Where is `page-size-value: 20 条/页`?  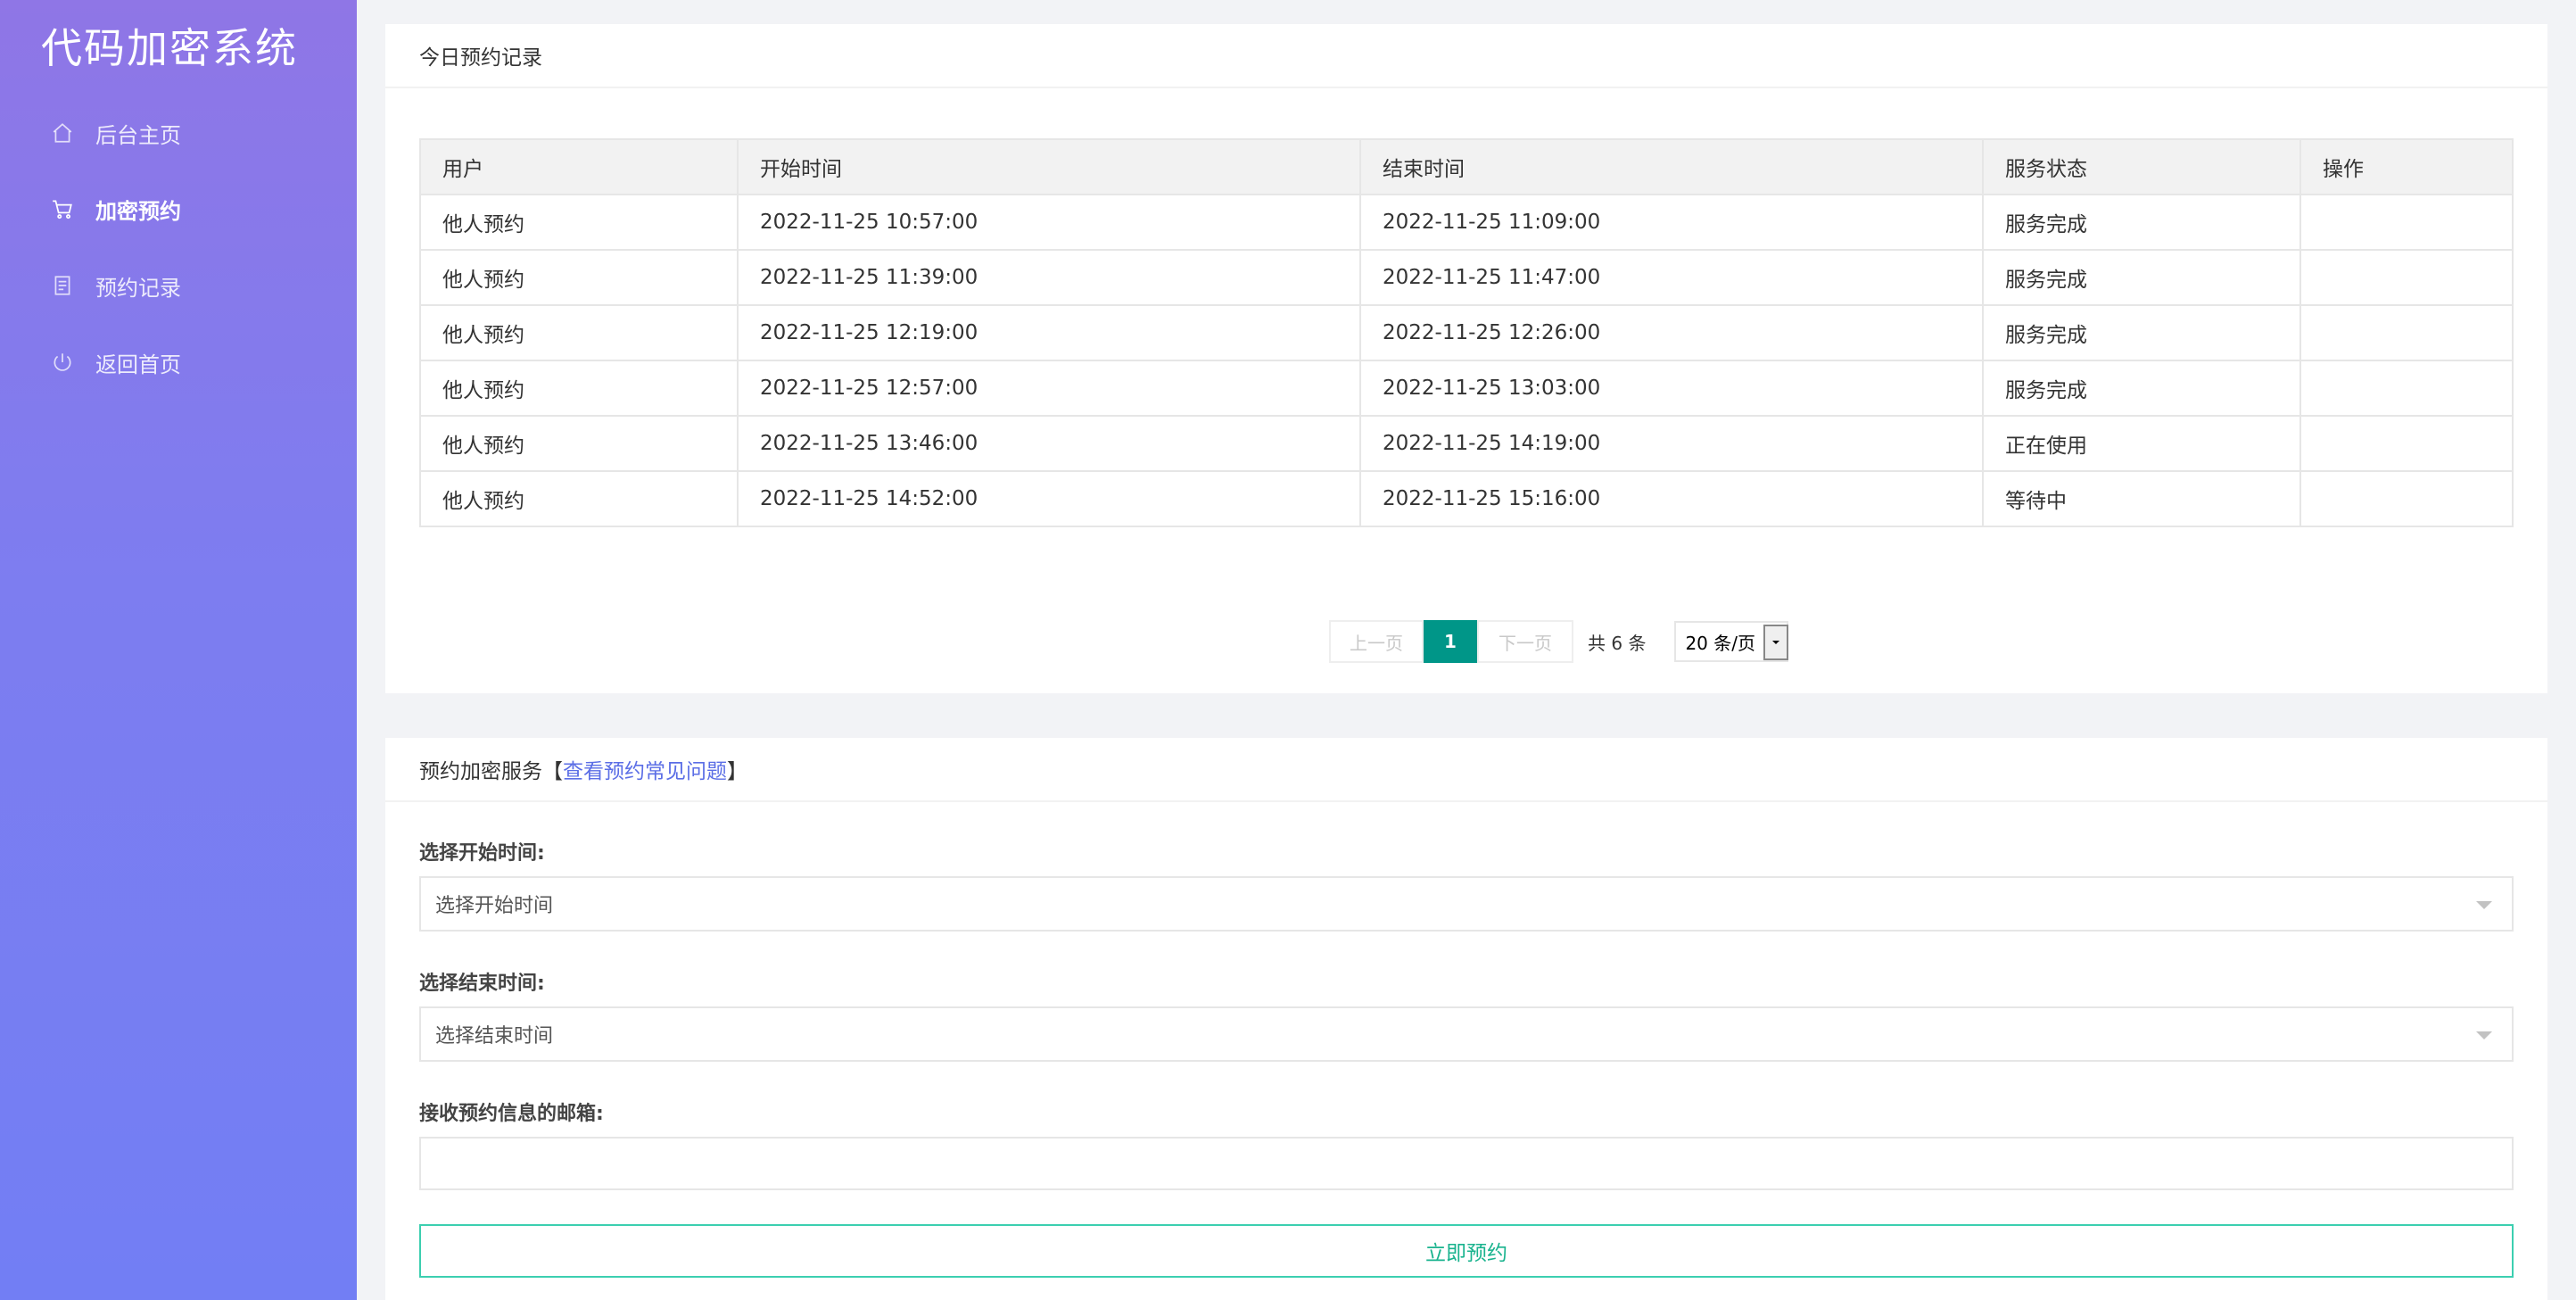
page-size-value: 20 条/页 is located at coordinates (1720, 643).